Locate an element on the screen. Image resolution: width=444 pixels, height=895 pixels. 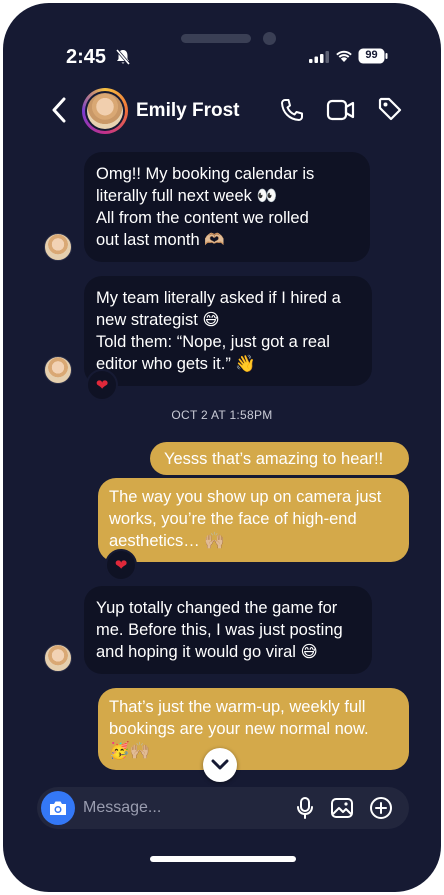
dynamic-island-pill is located at coordinates (216, 38).